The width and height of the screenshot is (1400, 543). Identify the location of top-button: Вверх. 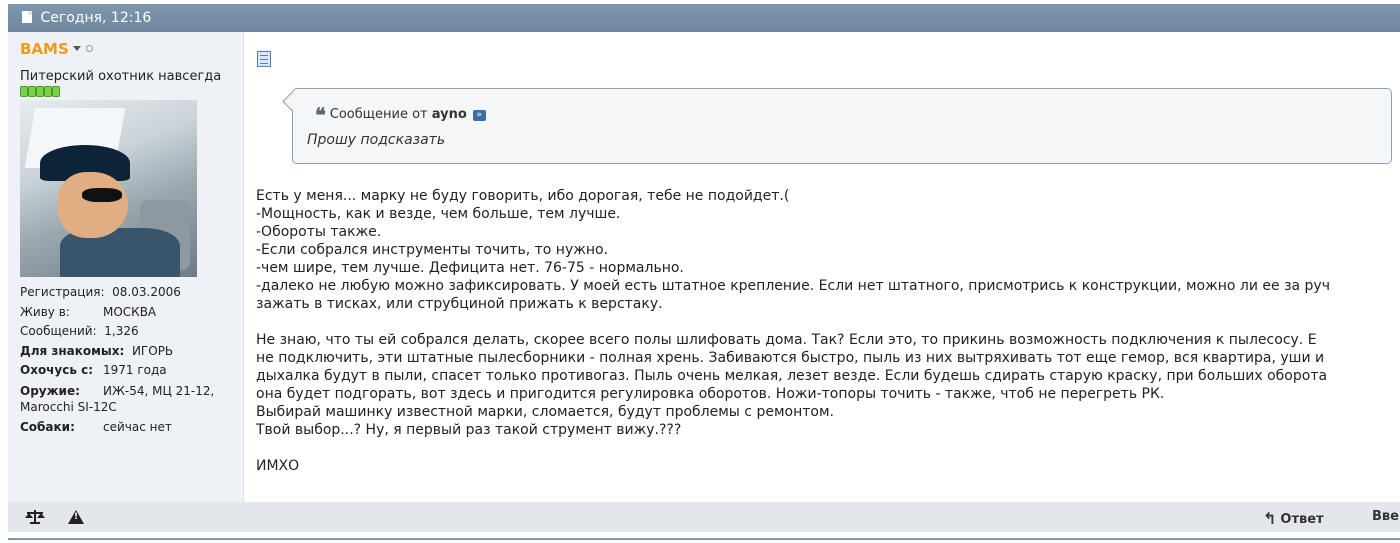
(1386, 516).